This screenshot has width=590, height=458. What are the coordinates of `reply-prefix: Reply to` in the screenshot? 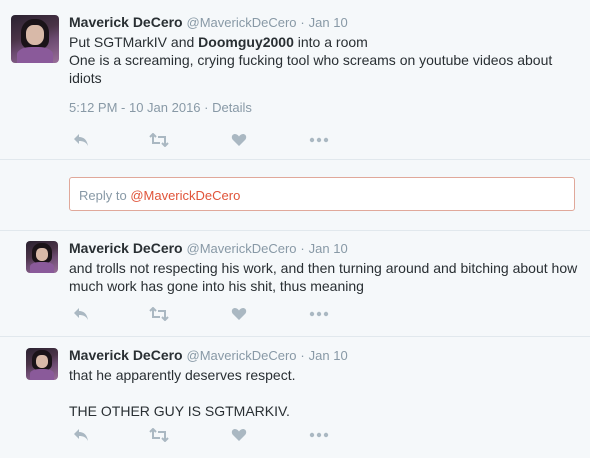 It's located at (105, 195).